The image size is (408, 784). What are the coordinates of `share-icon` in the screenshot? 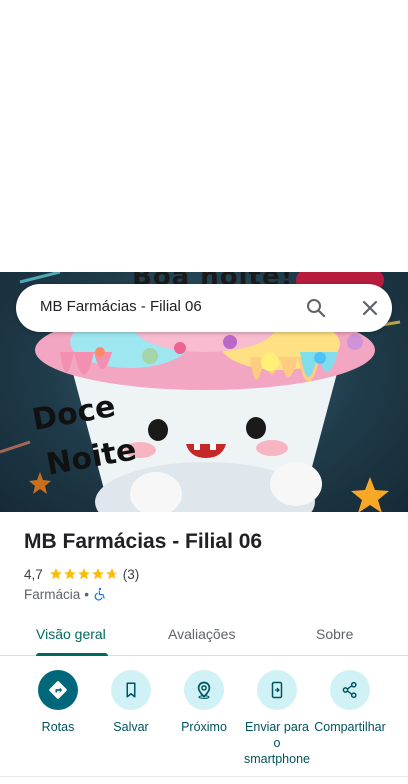 It's located at (350, 690).